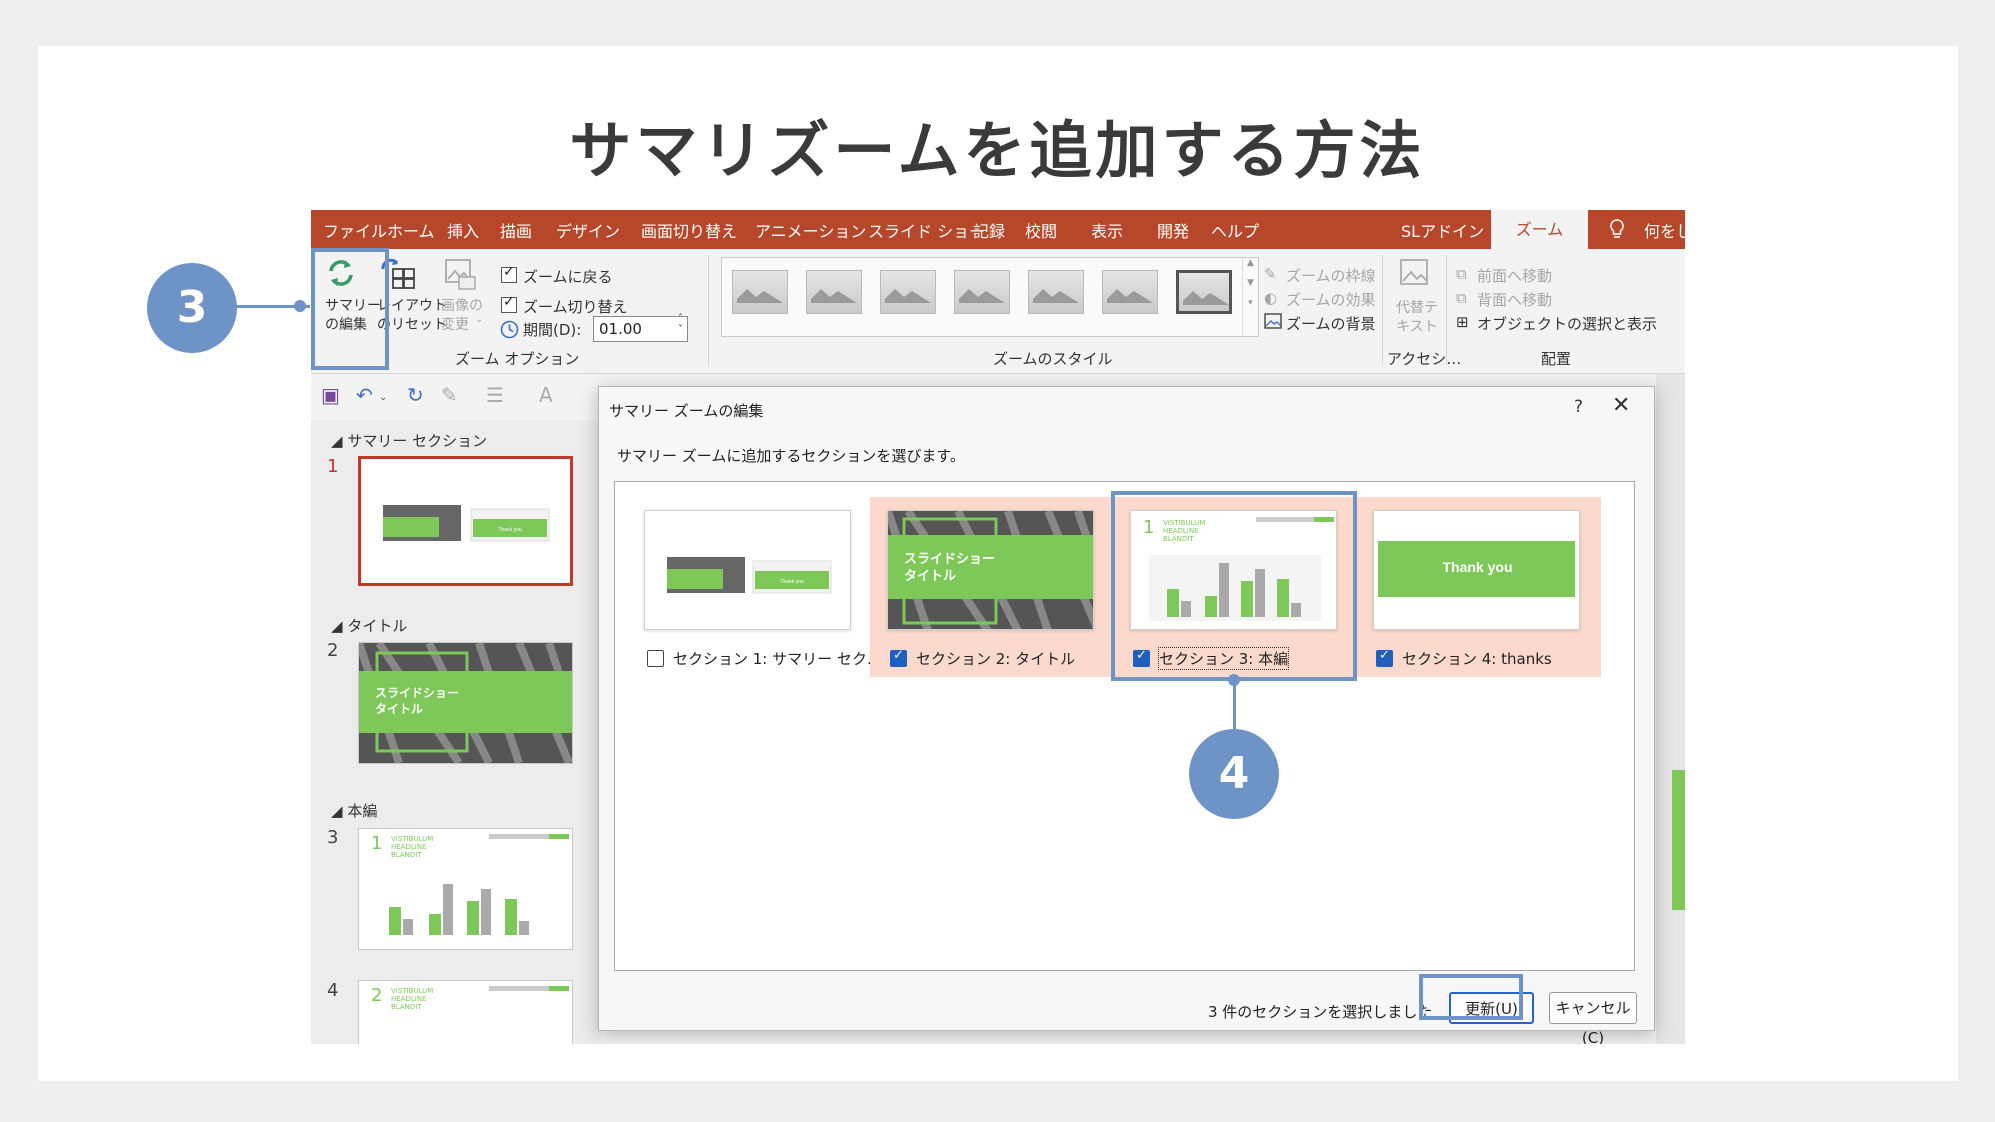  What do you see at coordinates (1664, 230) in the screenshot?
I see `tell-me-search: 何をし` at bounding box center [1664, 230].